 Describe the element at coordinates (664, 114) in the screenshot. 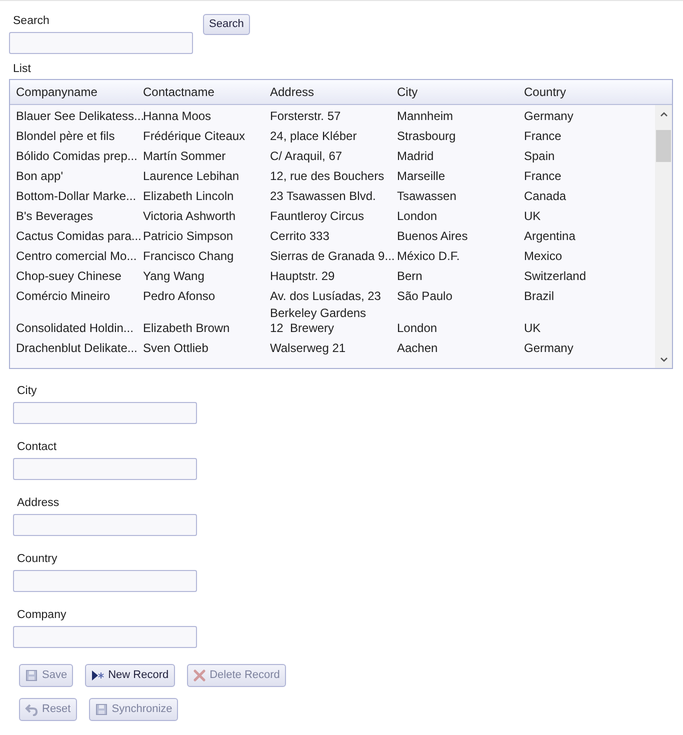

I see `scroll-up-icon` at that location.